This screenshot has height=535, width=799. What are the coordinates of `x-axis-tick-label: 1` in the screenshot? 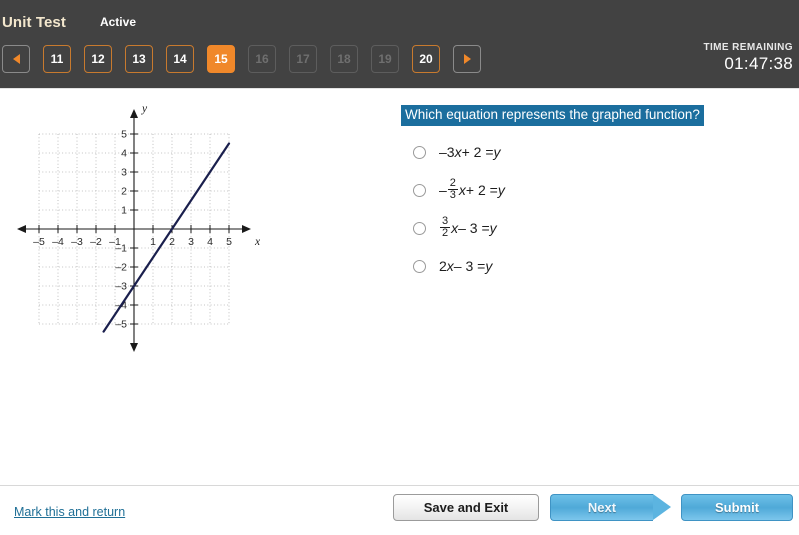 It's located at (153, 242).